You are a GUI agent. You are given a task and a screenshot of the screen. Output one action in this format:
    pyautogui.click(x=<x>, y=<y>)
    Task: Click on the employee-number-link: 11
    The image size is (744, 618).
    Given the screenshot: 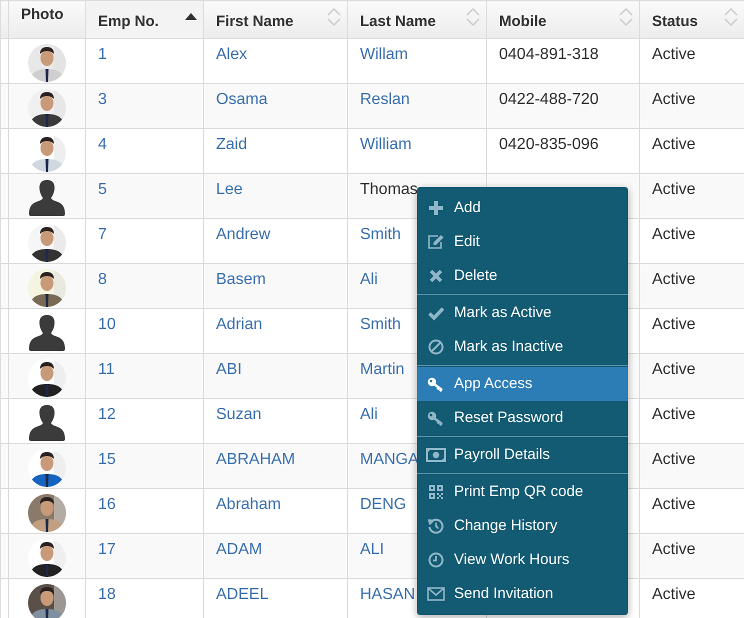 What is the action you would take?
    pyautogui.click(x=106, y=369)
    